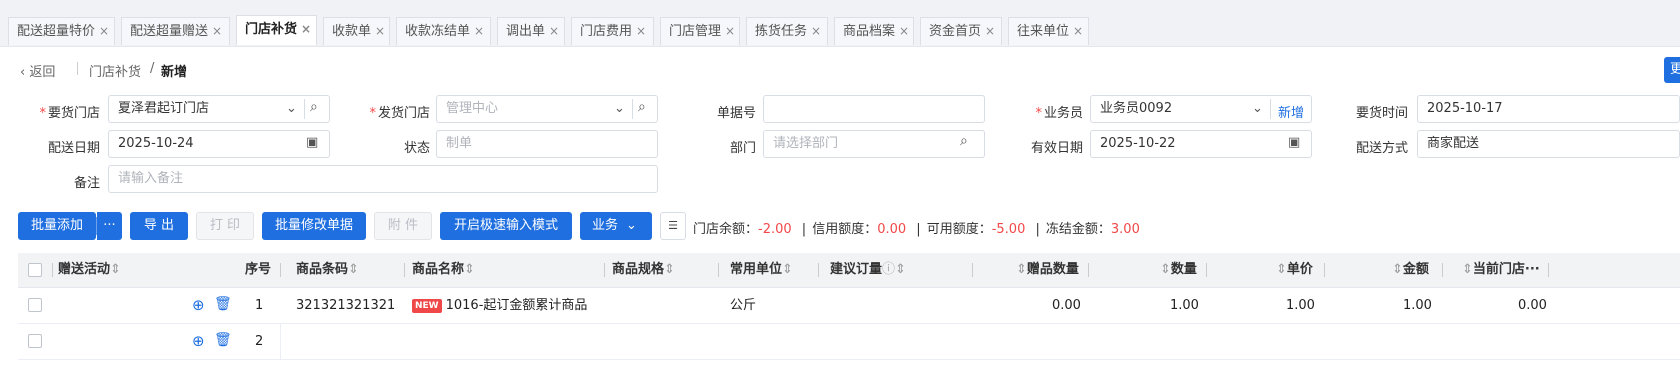 The image size is (1680, 368). I want to click on tab-item: 拣货任务 ×, so click(787, 31).